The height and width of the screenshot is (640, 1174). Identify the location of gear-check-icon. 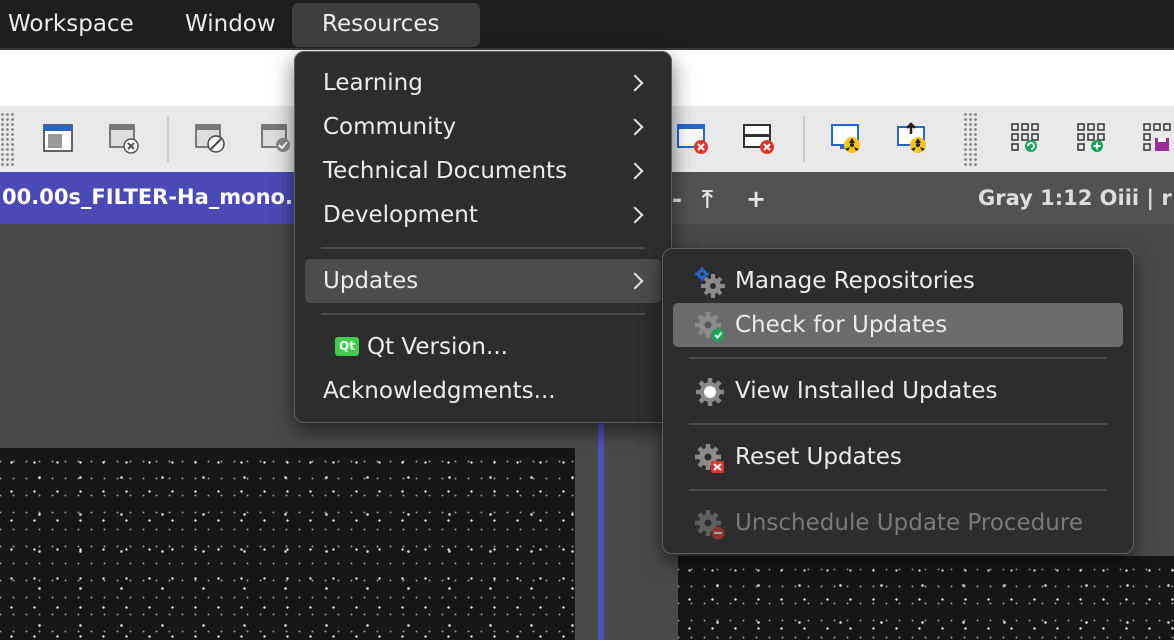
(710, 327).